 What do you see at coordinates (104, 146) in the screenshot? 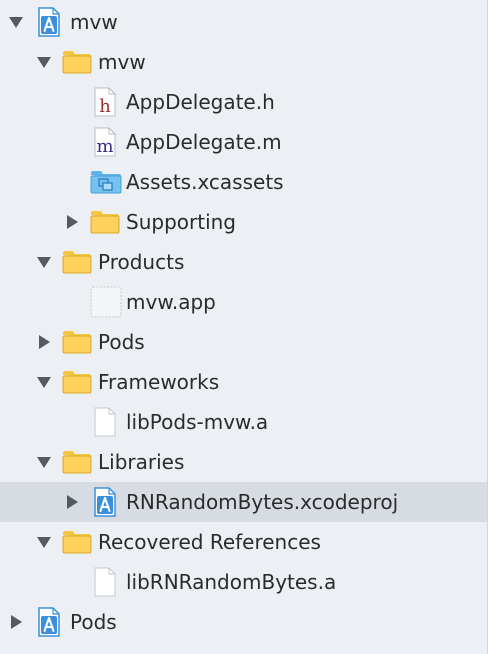
I see `svg-text: m` at bounding box center [104, 146].